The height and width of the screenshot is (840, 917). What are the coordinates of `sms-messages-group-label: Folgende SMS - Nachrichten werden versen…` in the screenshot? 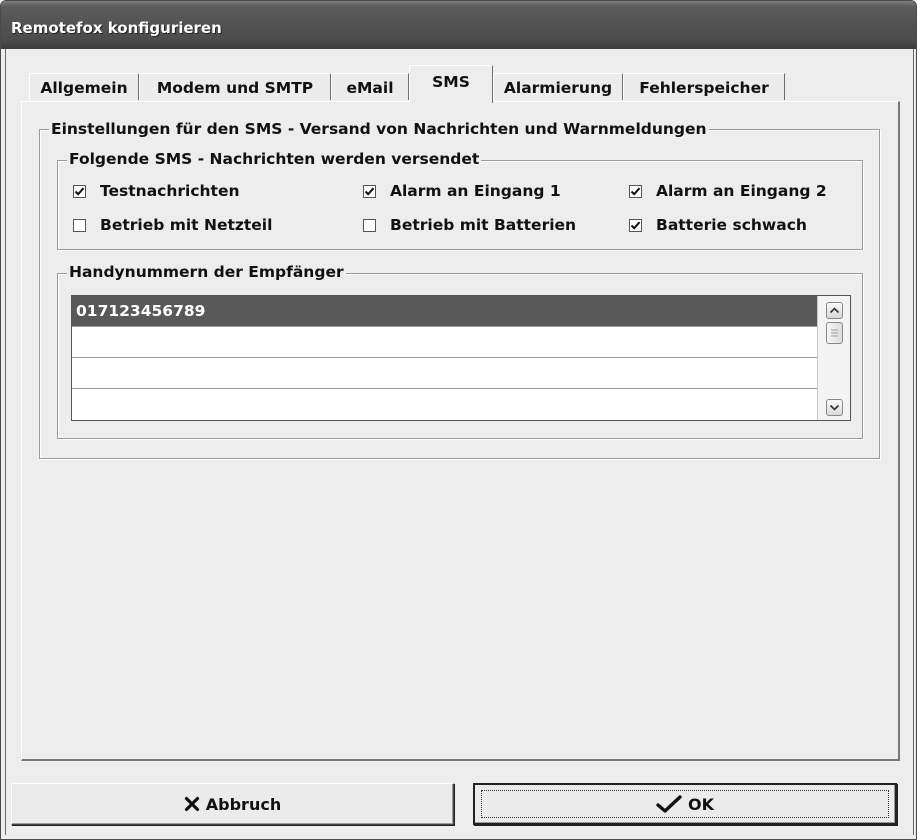 It's located at (274, 159).